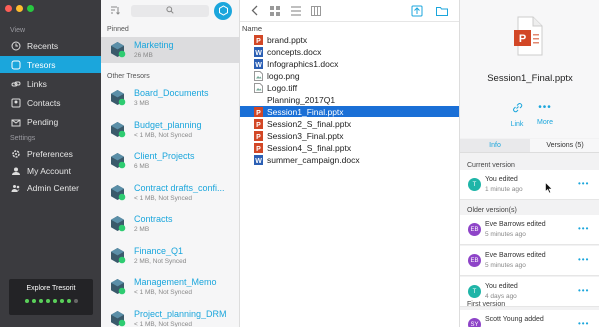 Image resolution: width=599 pixels, height=327 pixels. What do you see at coordinates (30, 8) in the screenshot?
I see `zoom-window-button` at bounding box center [30, 8].